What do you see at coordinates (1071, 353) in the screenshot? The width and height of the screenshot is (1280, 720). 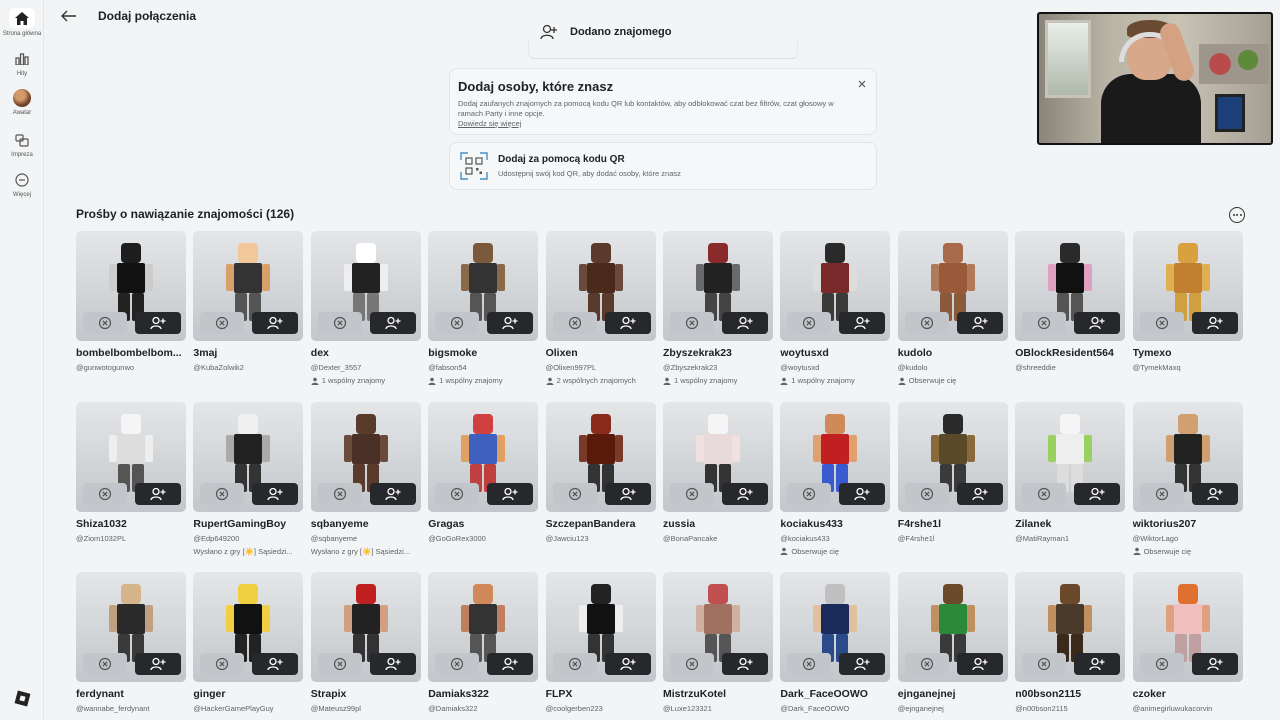 I see `request-display-name: OBlockResident564` at bounding box center [1071, 353].